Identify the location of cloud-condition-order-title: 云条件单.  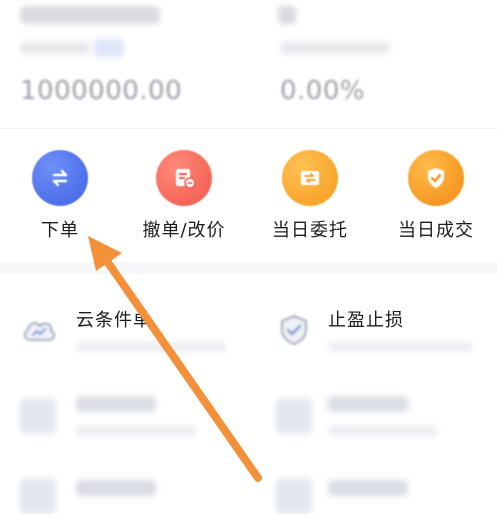
(114, 320).